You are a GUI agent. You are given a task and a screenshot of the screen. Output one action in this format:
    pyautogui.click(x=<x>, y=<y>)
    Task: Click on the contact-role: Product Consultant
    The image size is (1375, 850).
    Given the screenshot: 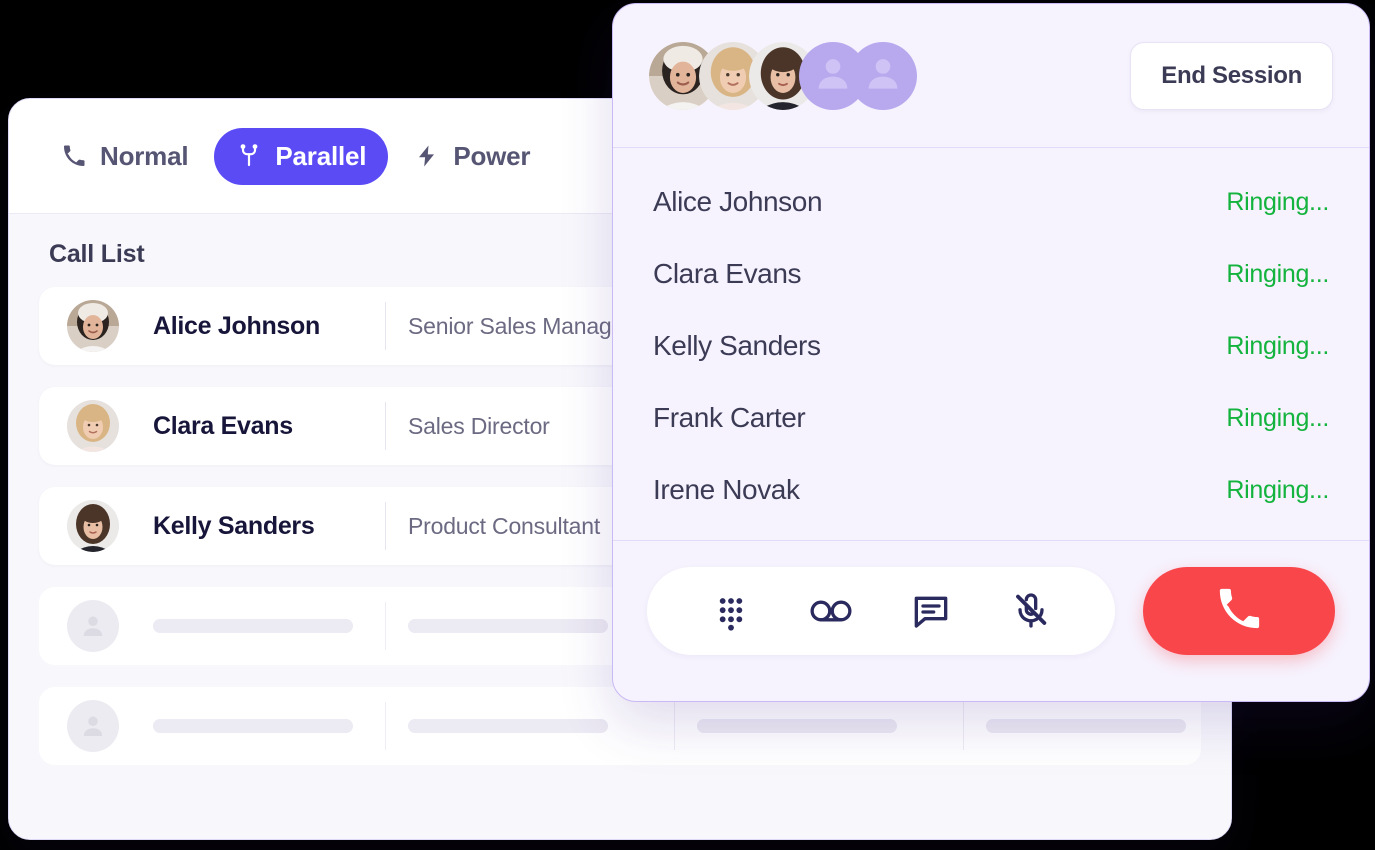 What is the action you would take?
    pyautogui.click(x=504, y=525)
    